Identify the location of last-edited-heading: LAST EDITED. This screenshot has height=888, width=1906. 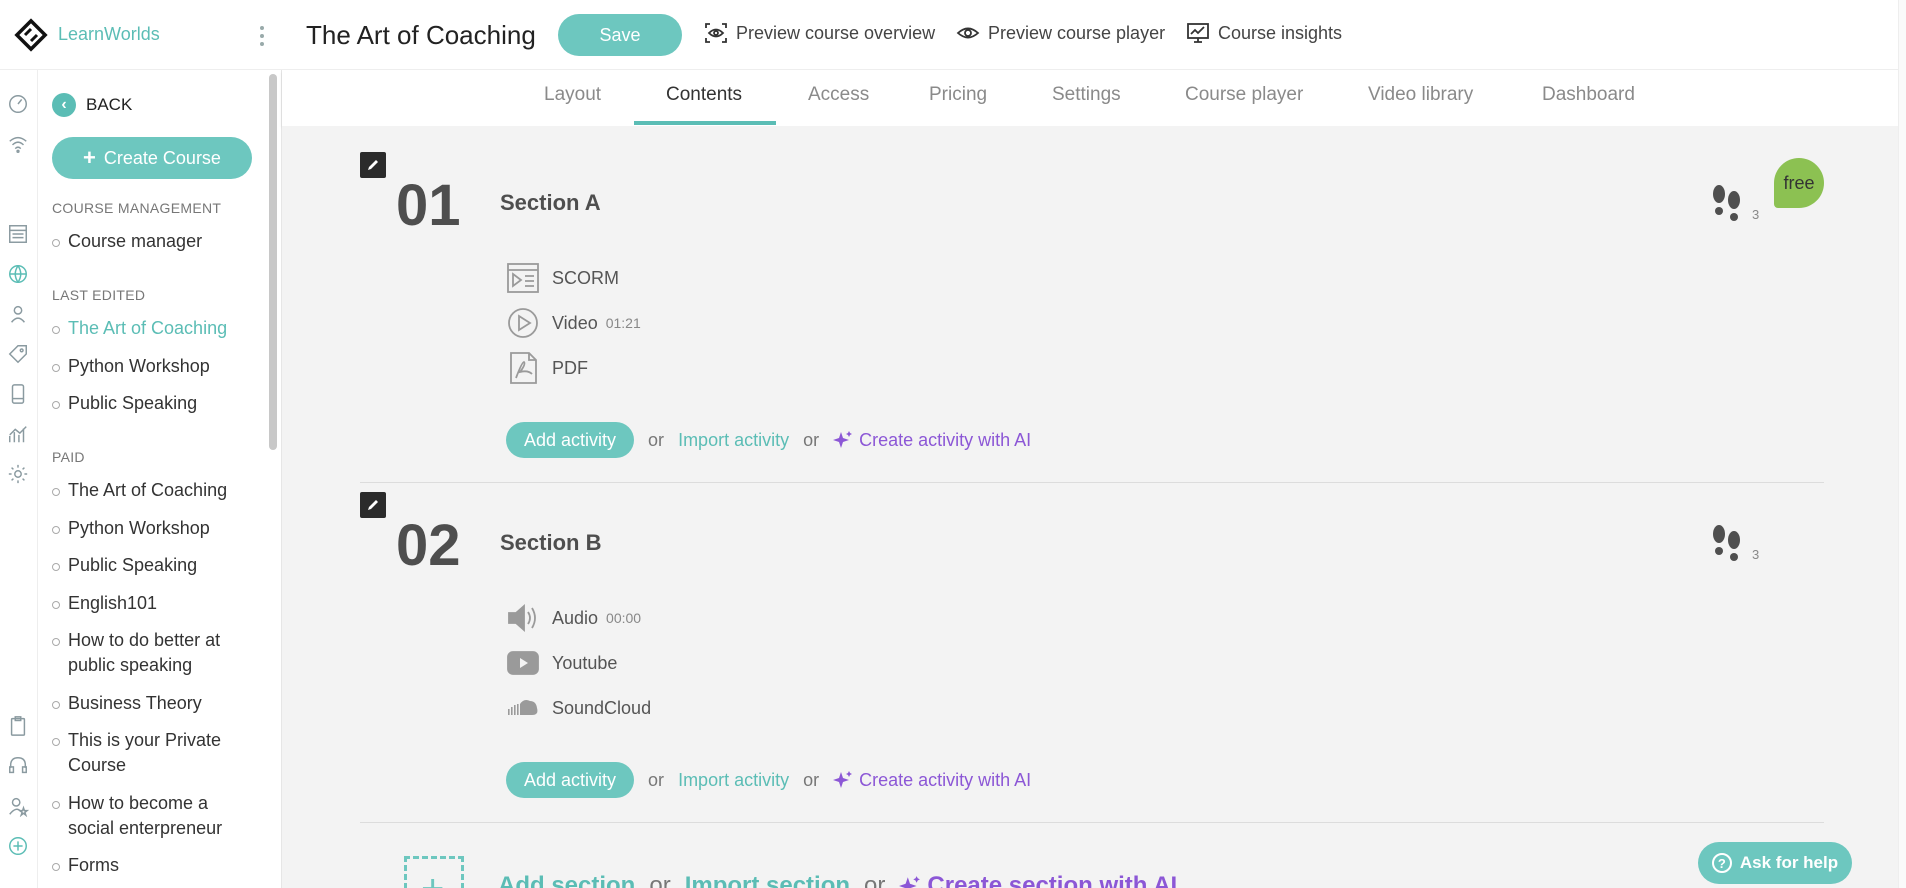
(99, 295).